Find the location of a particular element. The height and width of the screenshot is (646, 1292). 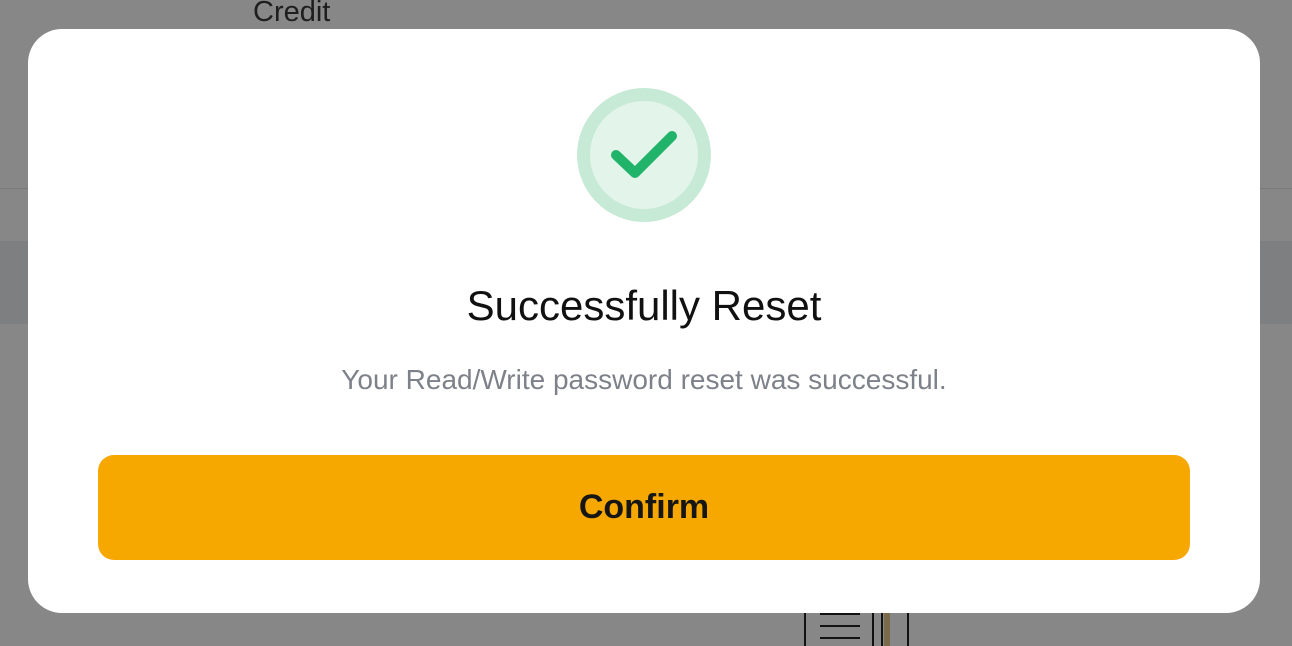

success-badge is located at coordinates (644, 155).